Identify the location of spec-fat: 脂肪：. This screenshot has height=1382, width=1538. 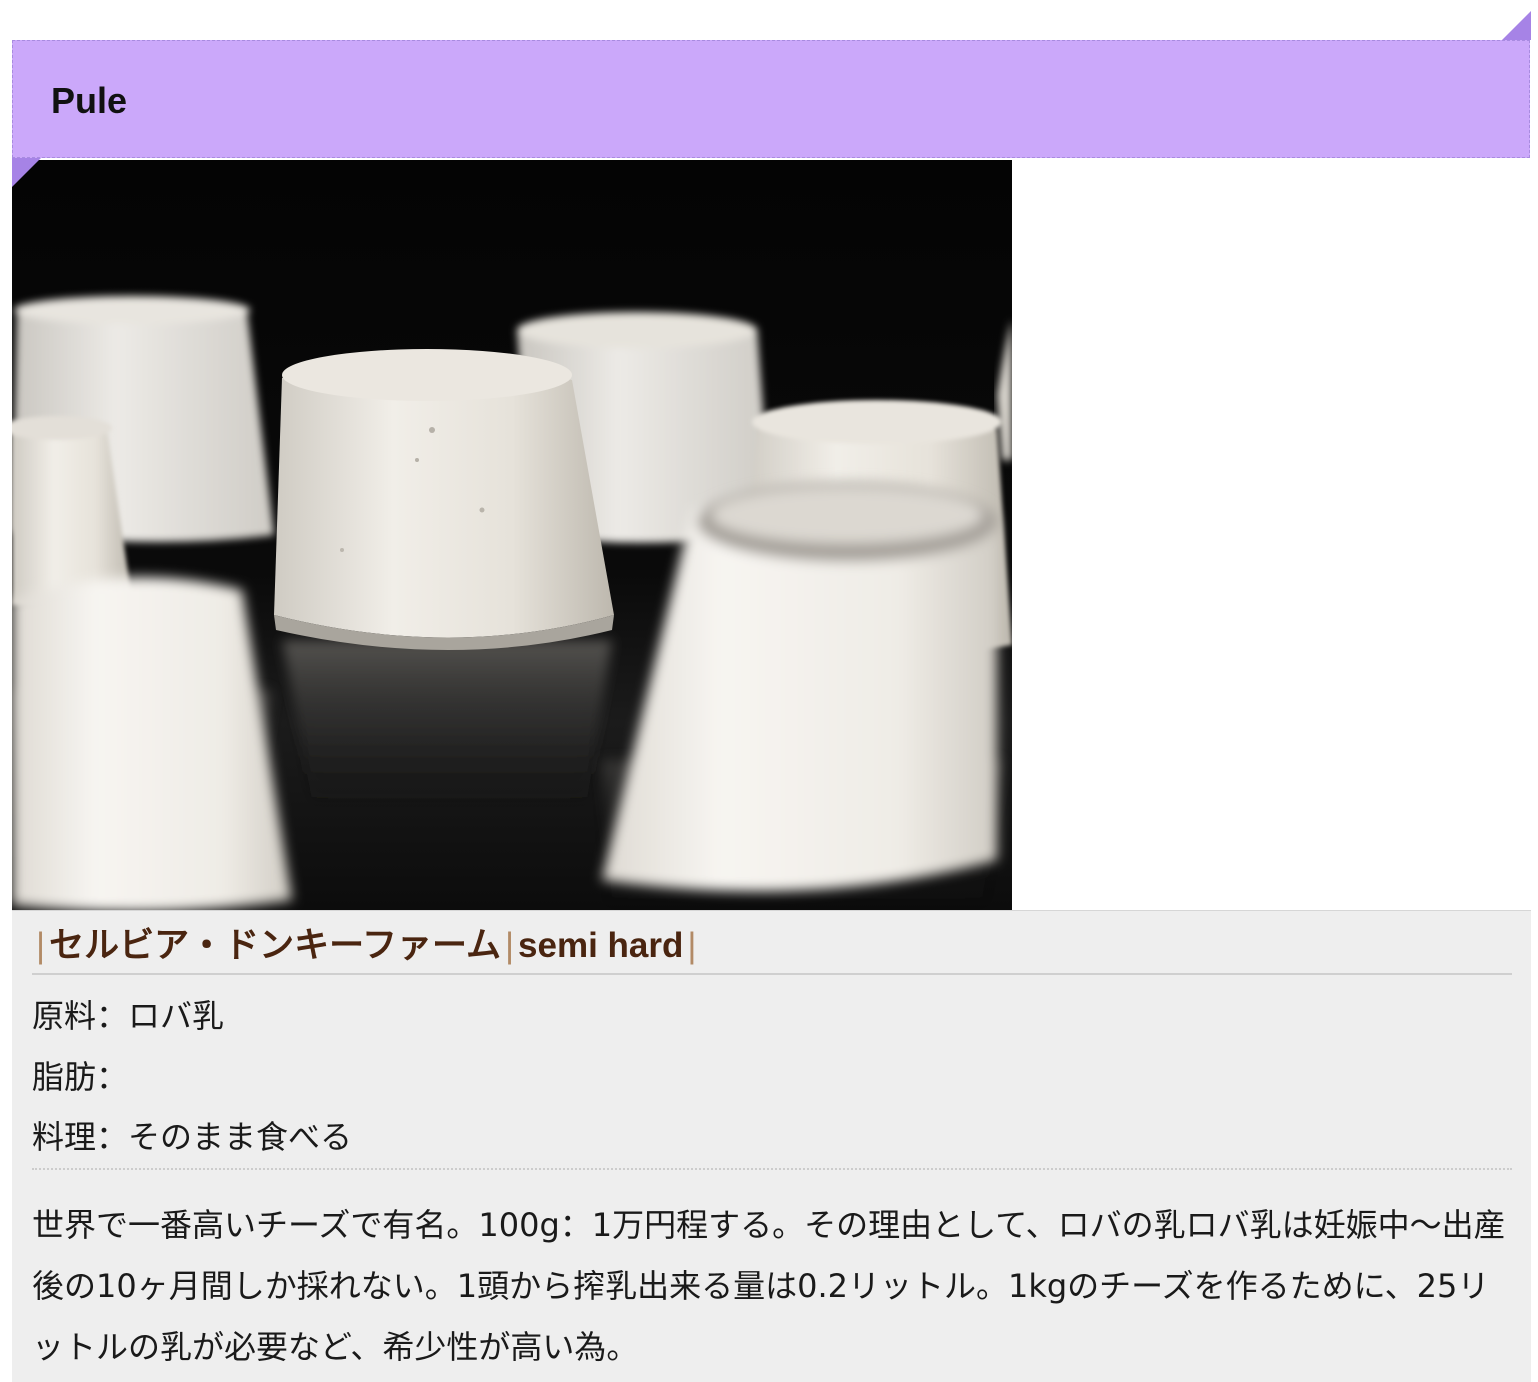
(80, 1077).